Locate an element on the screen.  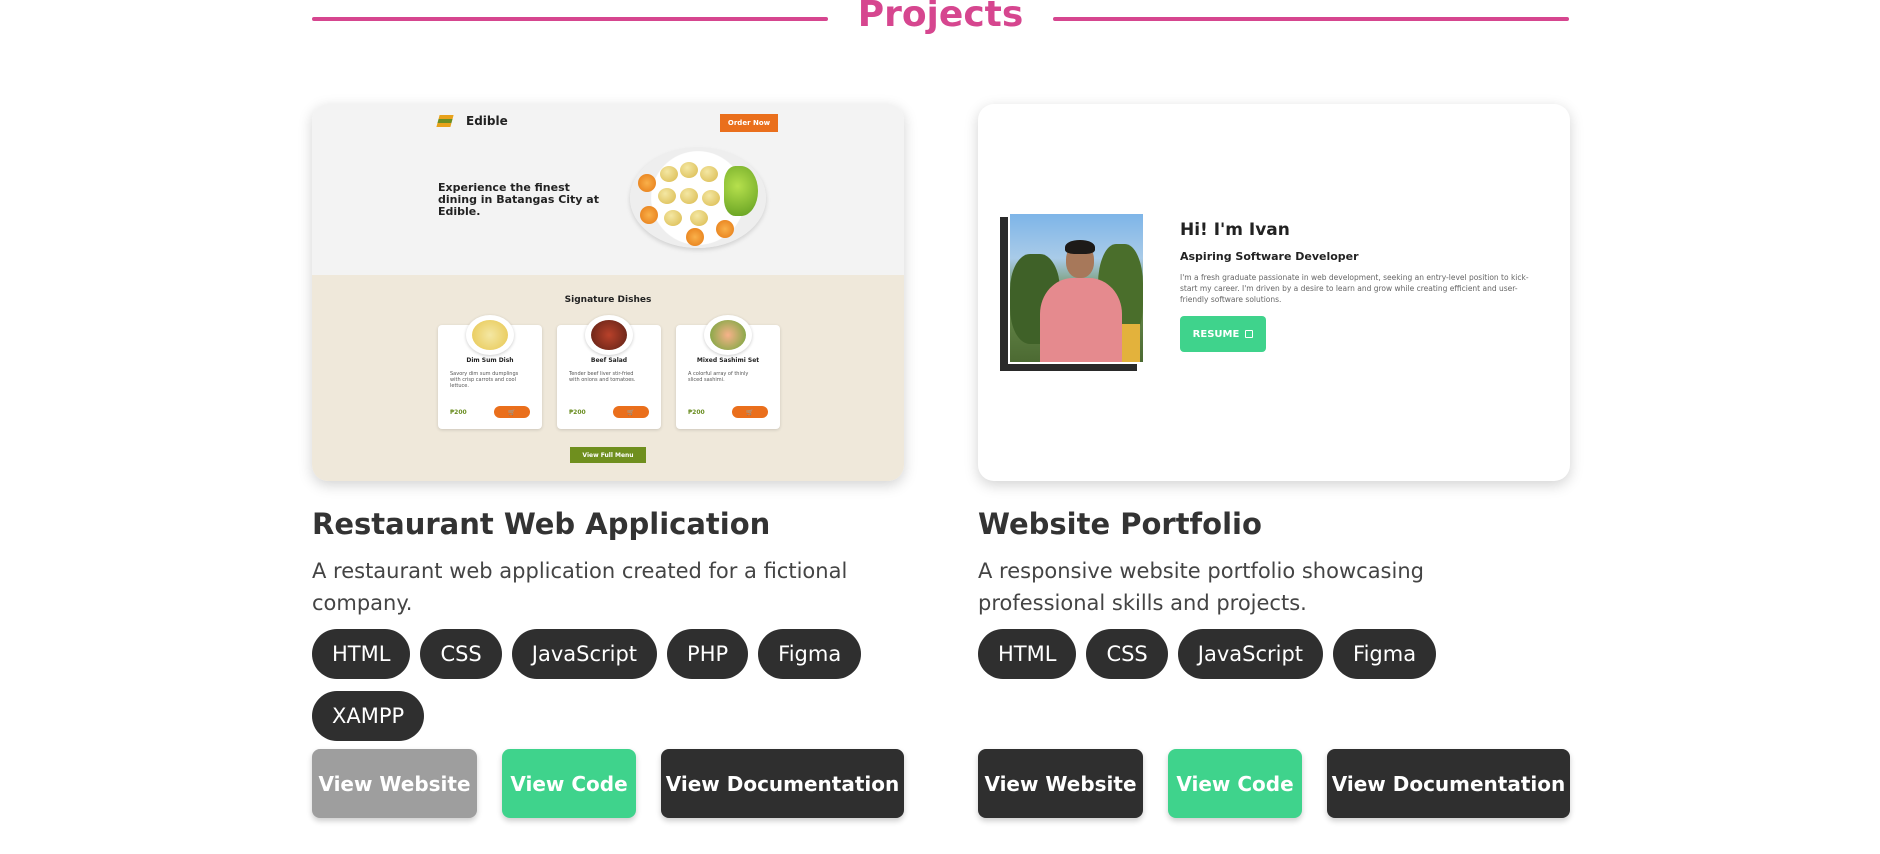
project-title: Website Portfolio is located at coordinates (1120, 524).